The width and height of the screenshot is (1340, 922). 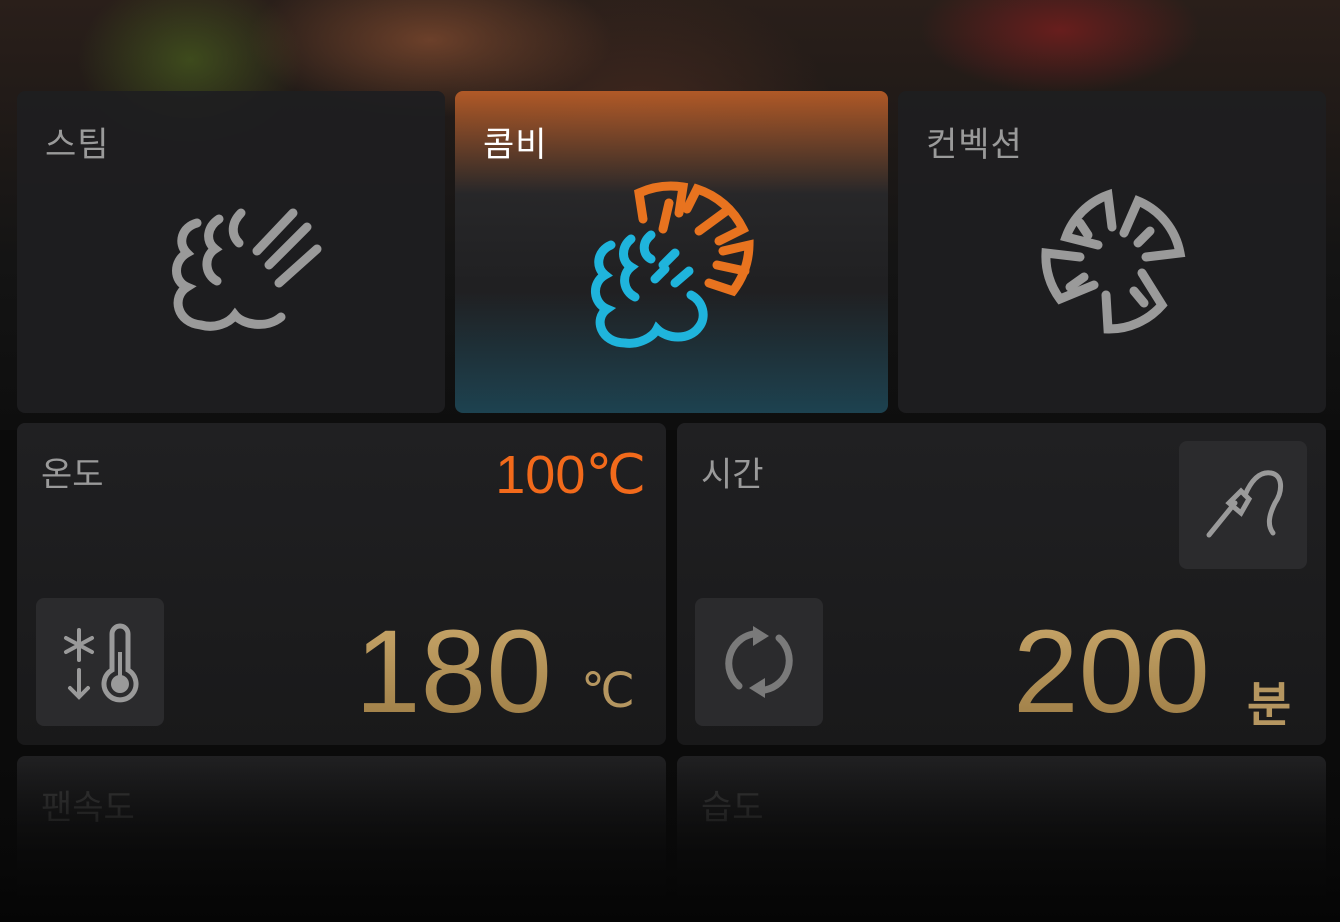 I want to click on core-probe-button, so click(x=1243, y=505).